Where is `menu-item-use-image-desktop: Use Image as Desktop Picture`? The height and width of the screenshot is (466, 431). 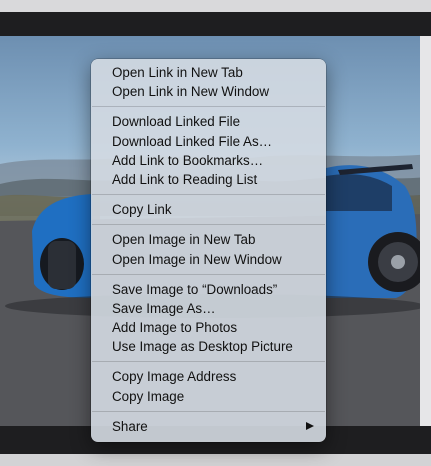
menu-item-use-image-desktop: Use Image as Desktop Picture is located at coordinates (208, 346).